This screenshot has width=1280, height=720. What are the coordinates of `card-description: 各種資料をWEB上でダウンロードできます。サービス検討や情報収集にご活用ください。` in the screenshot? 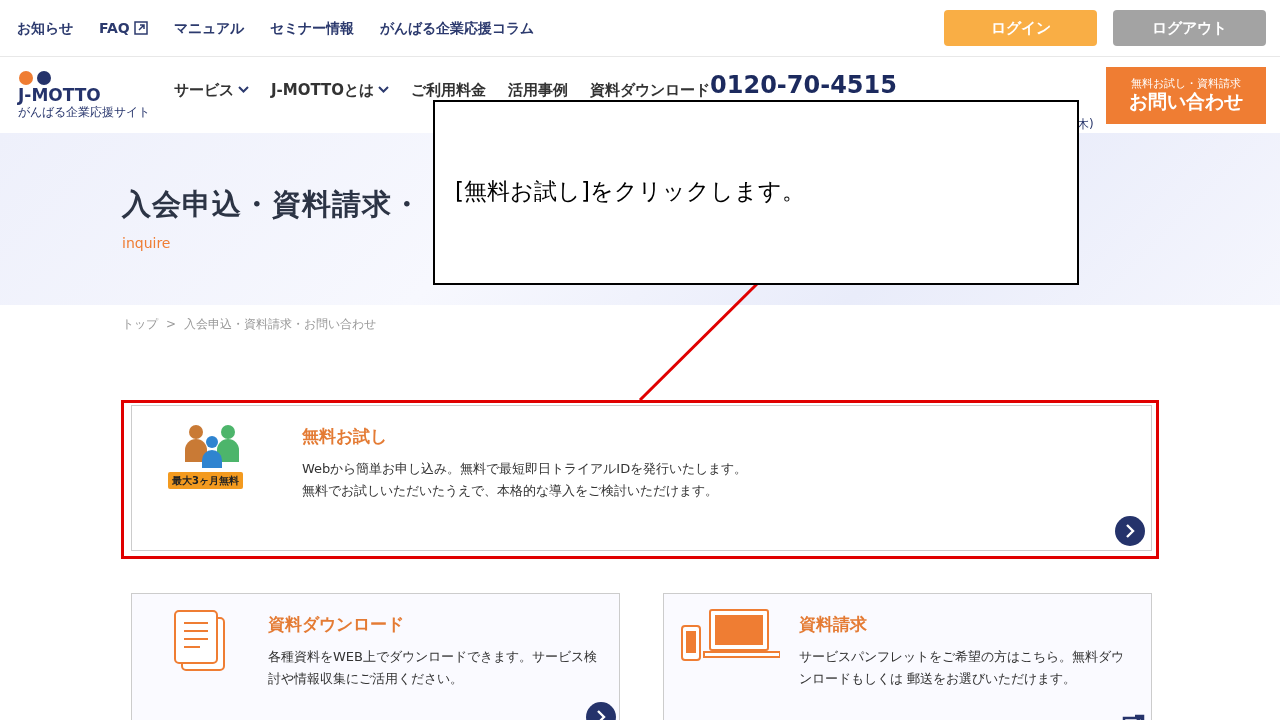 It's located at (433, 668).